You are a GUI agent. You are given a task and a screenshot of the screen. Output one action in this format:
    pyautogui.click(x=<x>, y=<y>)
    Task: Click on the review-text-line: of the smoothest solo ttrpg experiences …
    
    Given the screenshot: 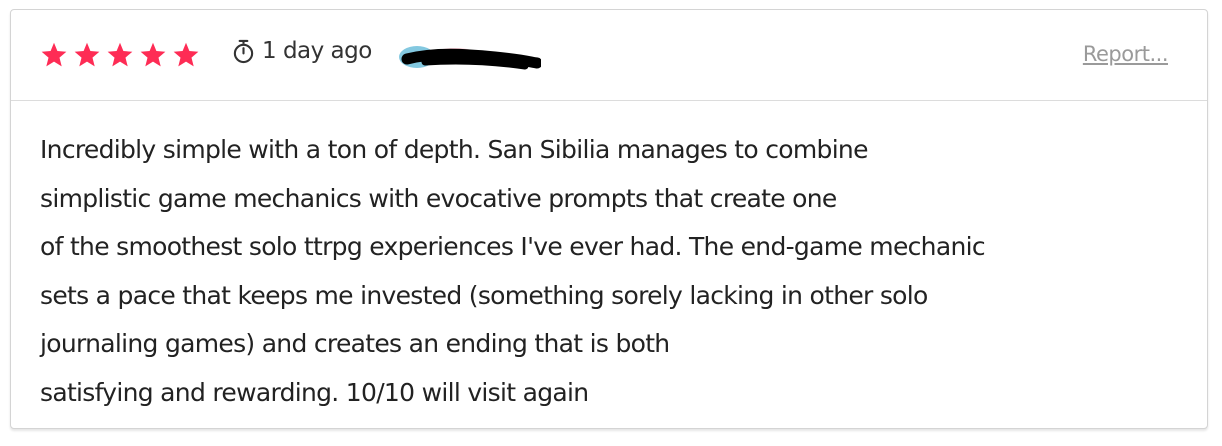 What is the action you would take?
    pyautogui.click(x=513, y=246)
    